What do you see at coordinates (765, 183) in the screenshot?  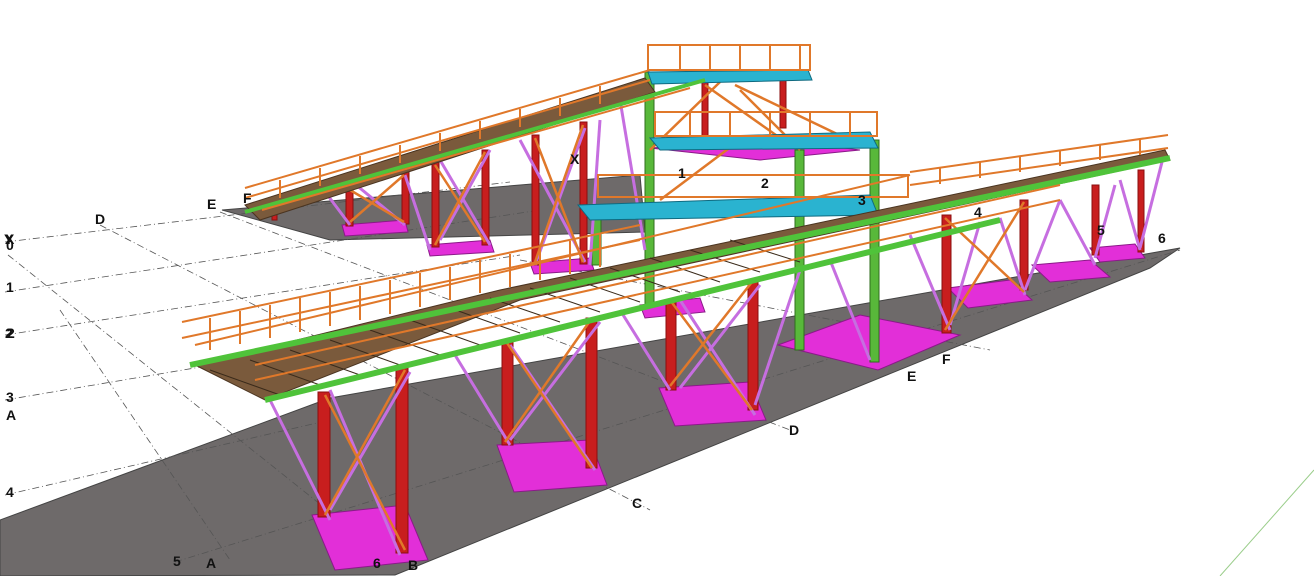 I see `grid-label-tower-2: 2` at bounding box center [765, 183].